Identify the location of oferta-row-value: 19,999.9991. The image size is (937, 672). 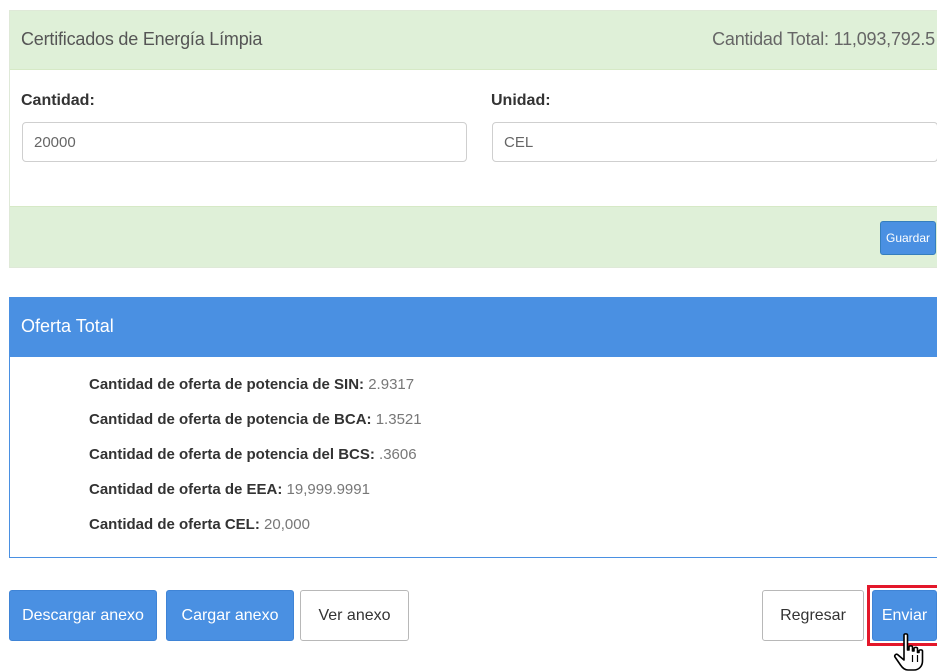
(328, 489).